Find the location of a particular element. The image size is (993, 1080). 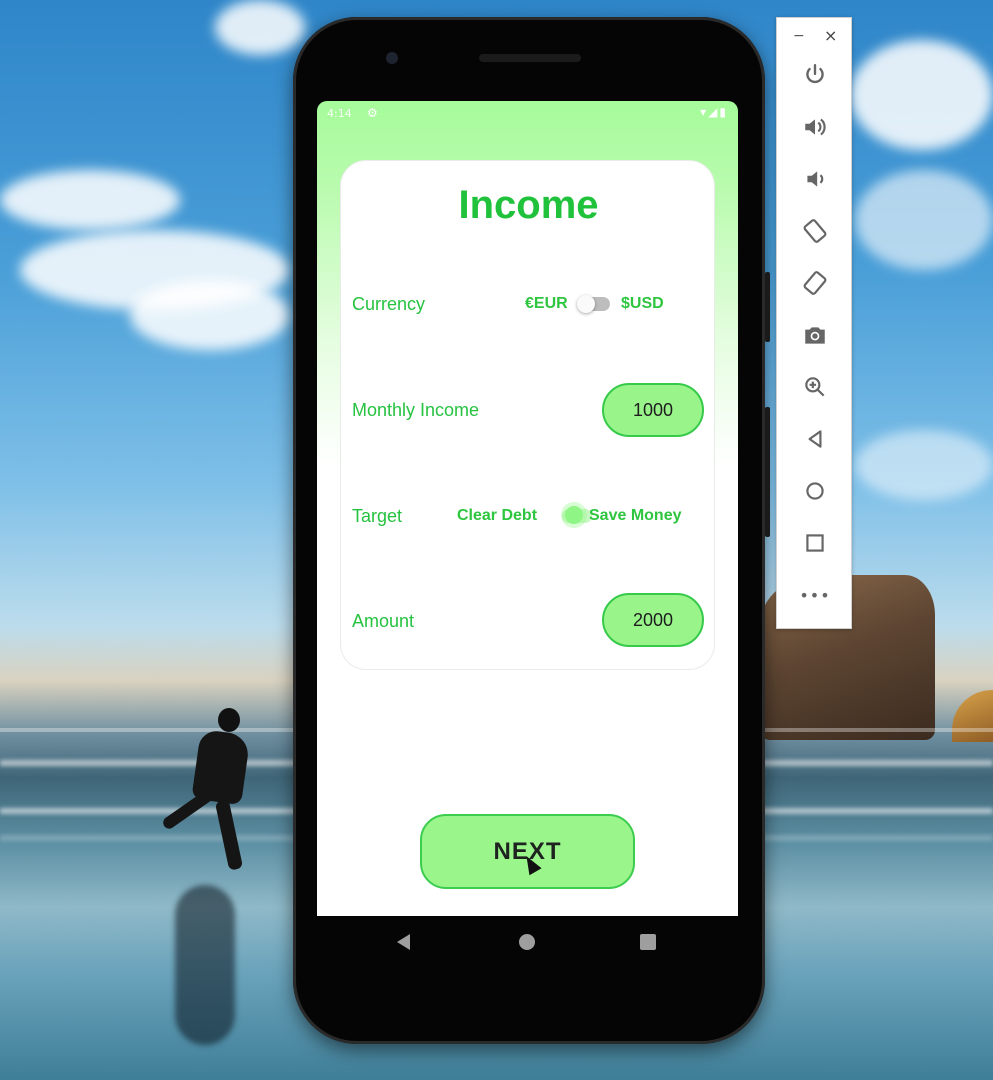

nav-recents-icon is located at coordinates (648, 942).